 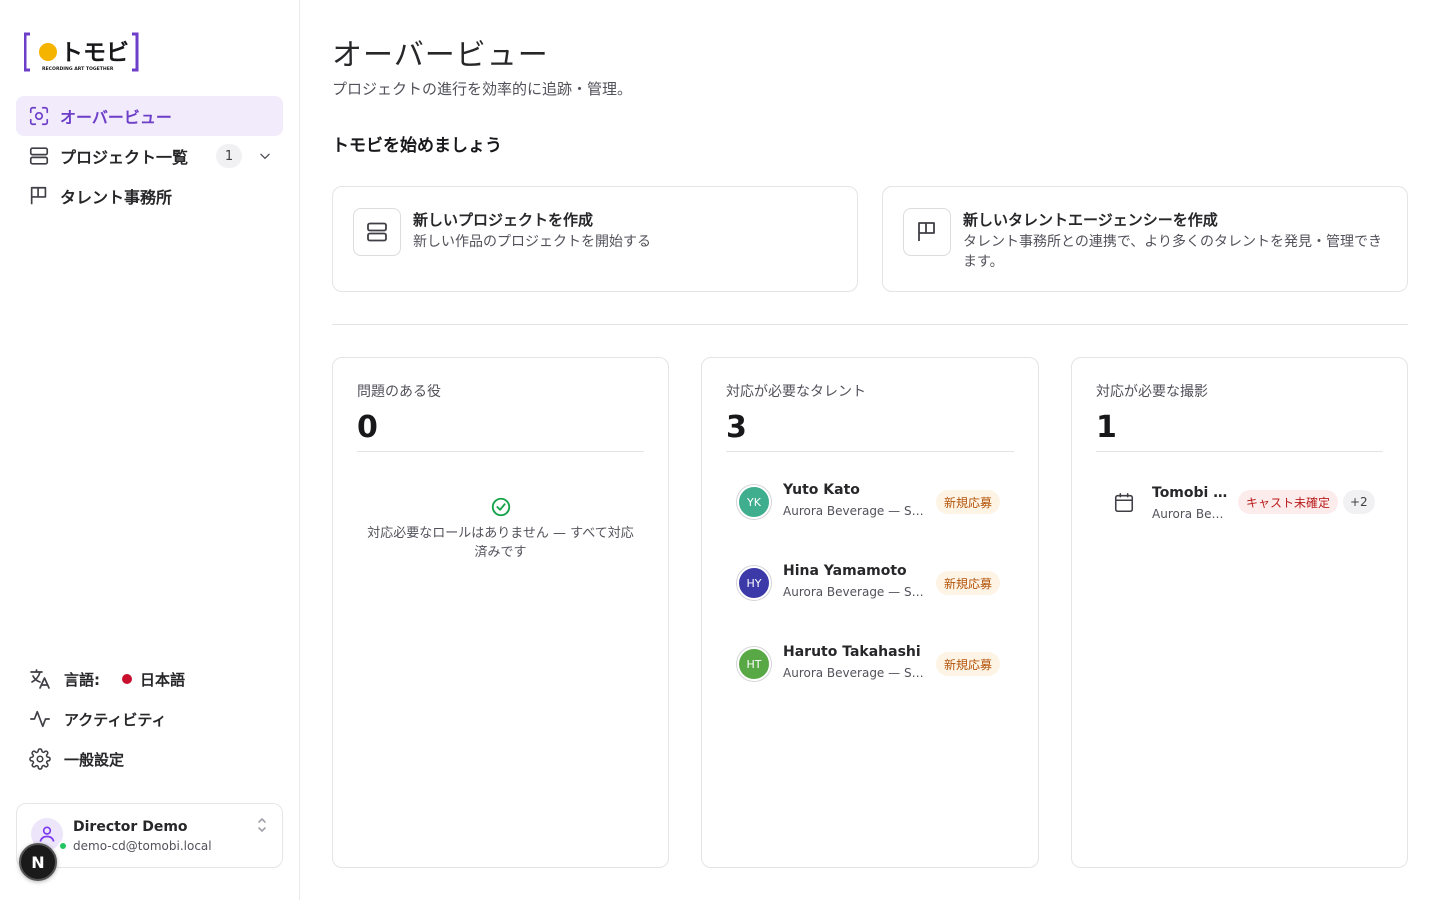 I want to click on svg-text: RECORDING ART TOGETHER, so click(x=78, y=69).